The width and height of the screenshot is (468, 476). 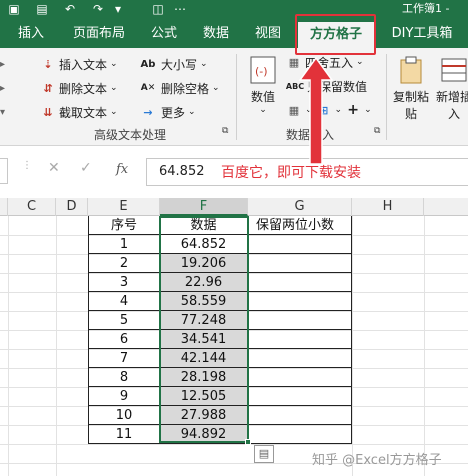 I want to click on grid-icon: ⊞, so click(x=324, y=110).